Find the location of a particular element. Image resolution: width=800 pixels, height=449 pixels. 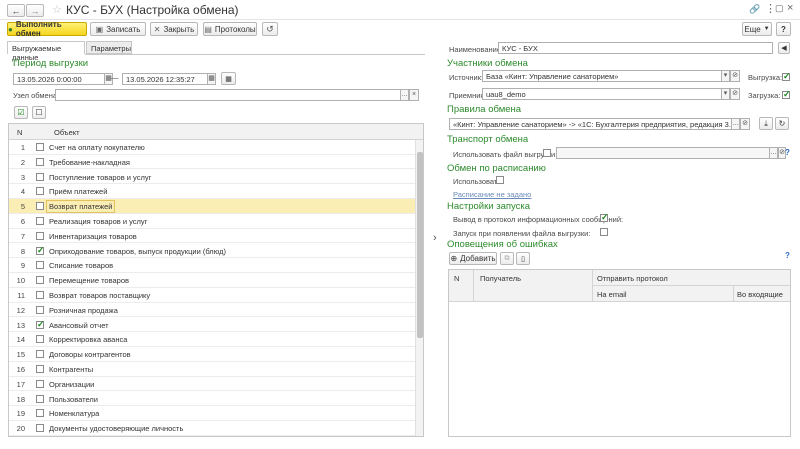

run-exchange-button: ● Выполнить обмен is located at coordinates (47, 29).